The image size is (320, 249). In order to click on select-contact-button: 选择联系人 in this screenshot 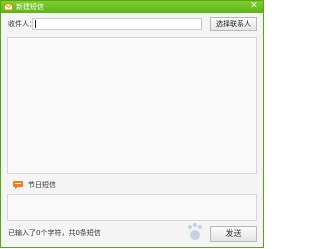, I will do `click(233, 24)`.